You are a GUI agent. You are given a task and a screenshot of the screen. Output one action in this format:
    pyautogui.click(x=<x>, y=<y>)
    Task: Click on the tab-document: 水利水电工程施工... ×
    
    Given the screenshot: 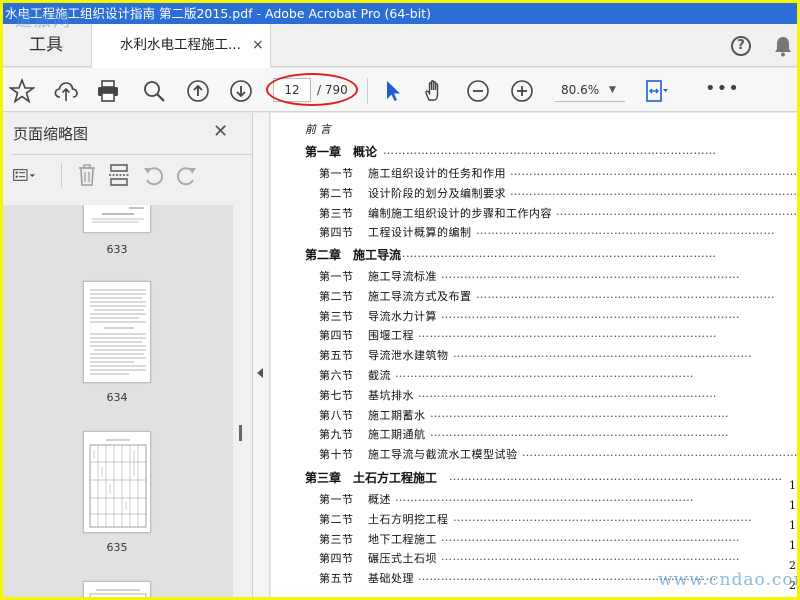 What is the action you would take?
    pyautogui.click(x=181, y=46)
    